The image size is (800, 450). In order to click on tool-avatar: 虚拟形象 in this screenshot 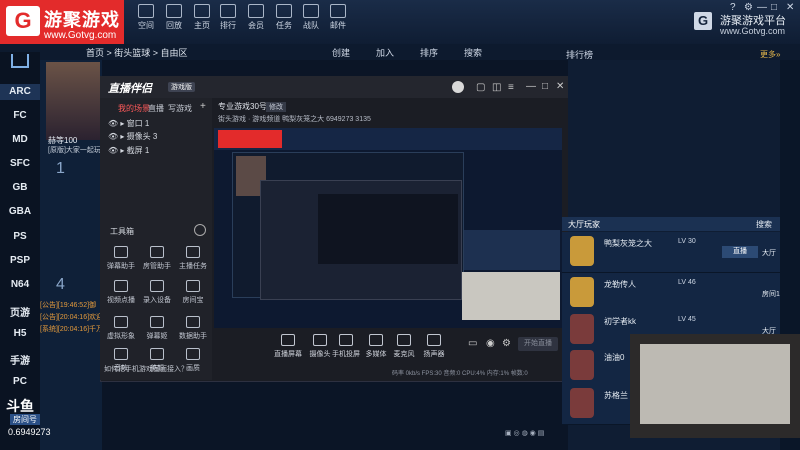, I will do `click(121, 328)`.